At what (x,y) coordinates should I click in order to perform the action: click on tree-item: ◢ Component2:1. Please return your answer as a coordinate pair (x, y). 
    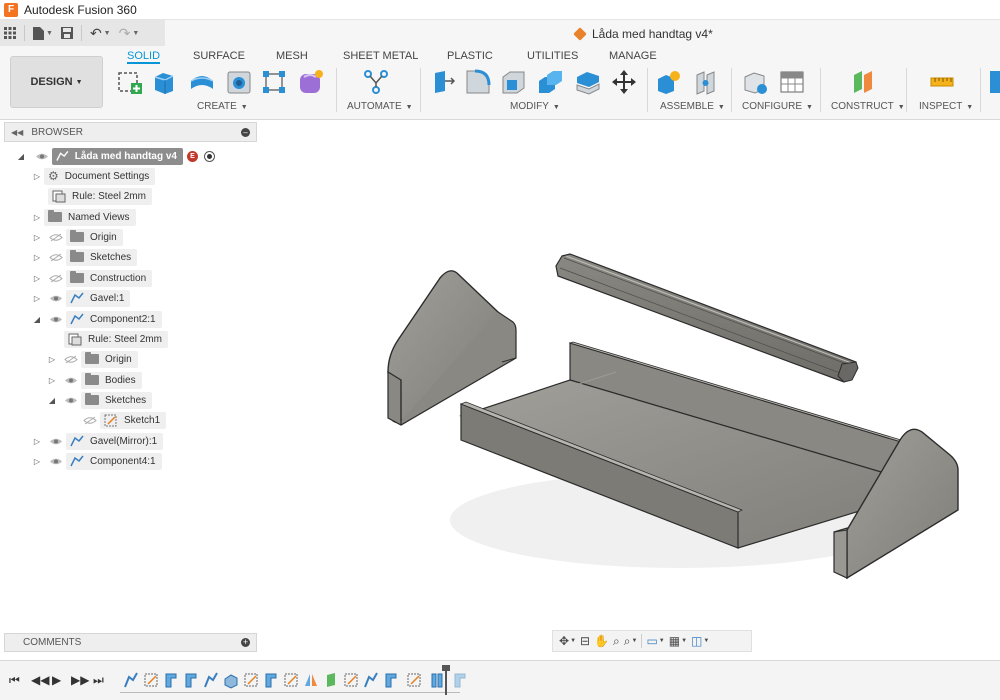
    Looking at the image, I should click on (97, 319).